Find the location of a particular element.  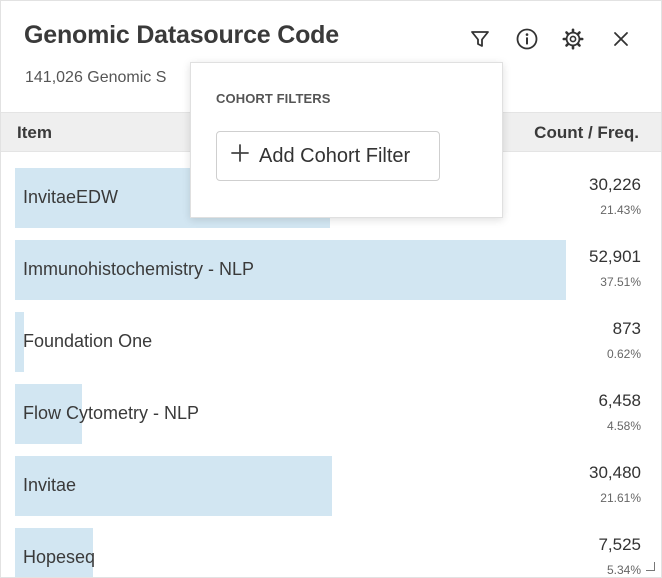

close-icon is located at coordinates (621, 39).